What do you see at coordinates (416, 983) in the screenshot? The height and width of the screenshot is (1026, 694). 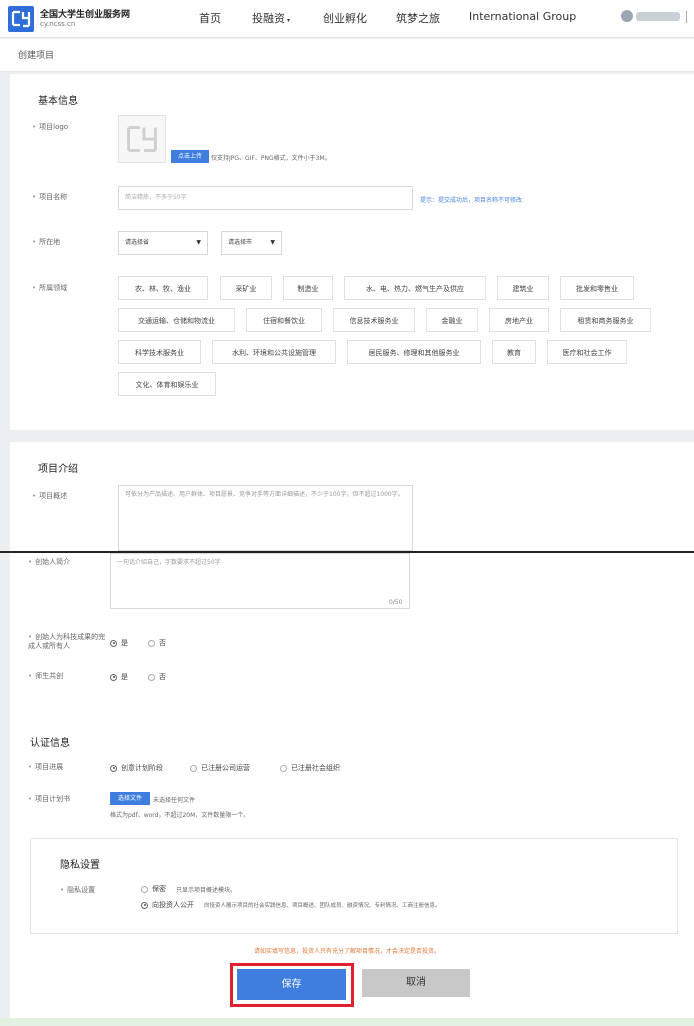 I see `cancel-button: 取消` at bounding box center [416, 983].